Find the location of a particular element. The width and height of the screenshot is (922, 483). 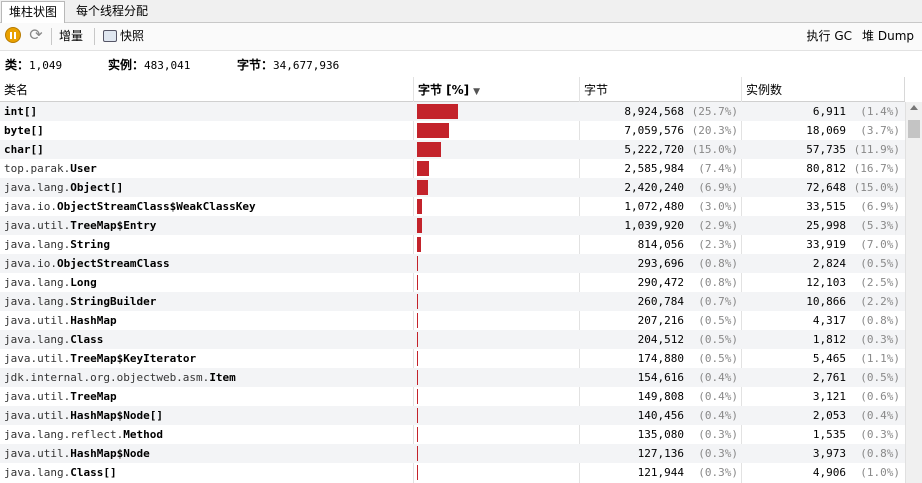

bytes-summary: 字节：34,677,936 is located at coordinates (288, 65).